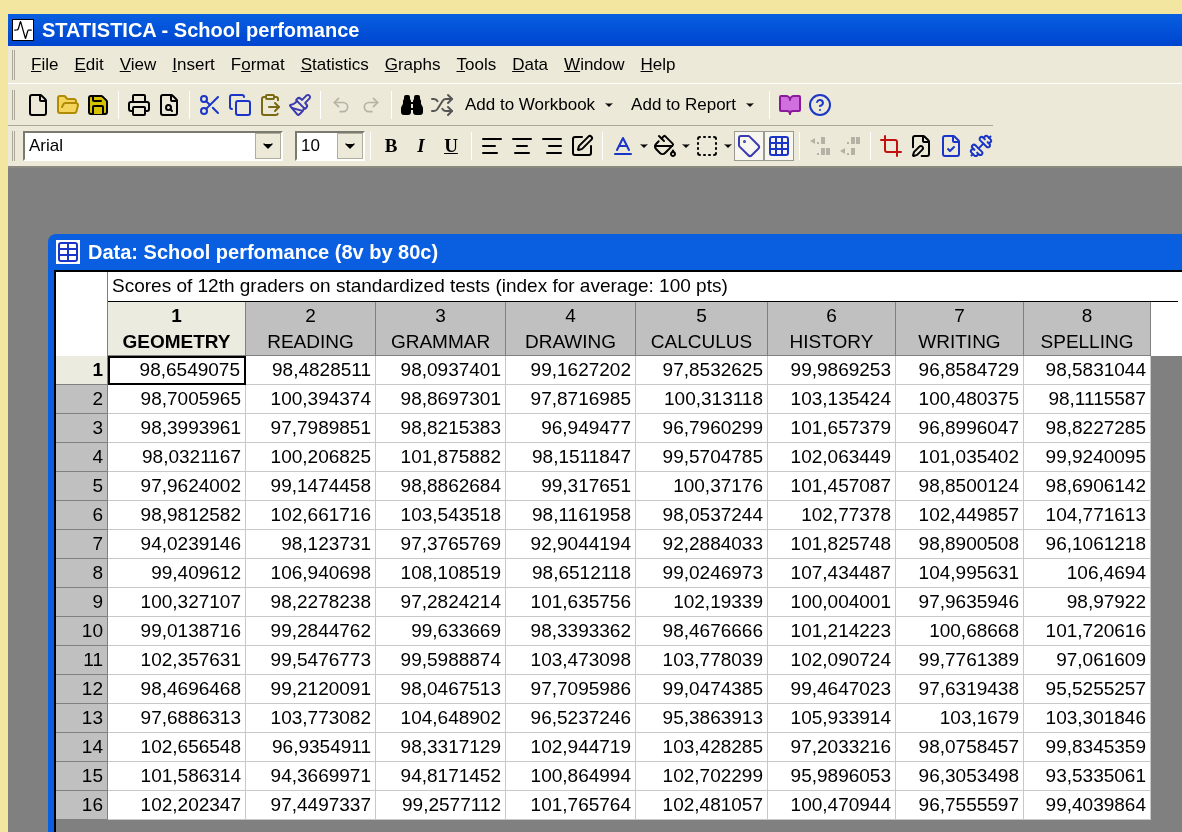 The width and height of the screenshot is (1182, 832). What do you see at coordinates (89, 64) in the screenshot?
I see `menu-item: Edit` at bounding box center [89, 64].